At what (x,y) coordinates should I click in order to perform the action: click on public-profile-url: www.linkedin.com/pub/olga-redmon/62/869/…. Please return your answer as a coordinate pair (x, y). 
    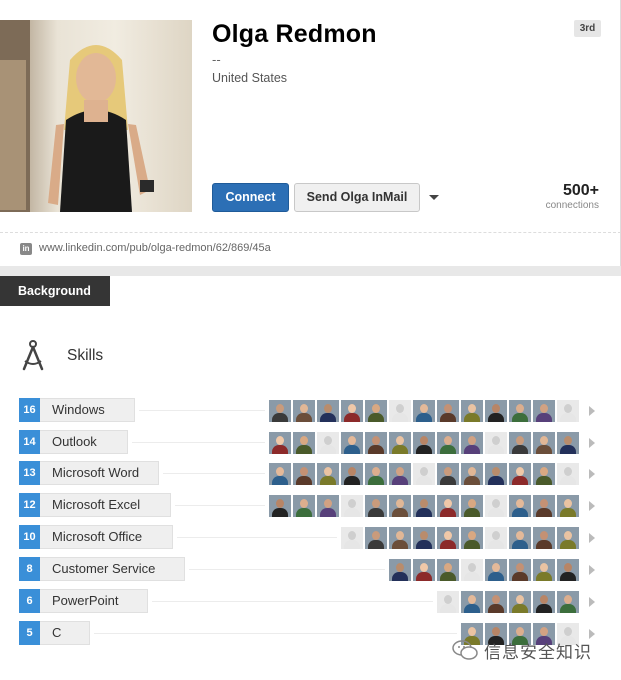
    Looking at the image, I should click on (155, 248).